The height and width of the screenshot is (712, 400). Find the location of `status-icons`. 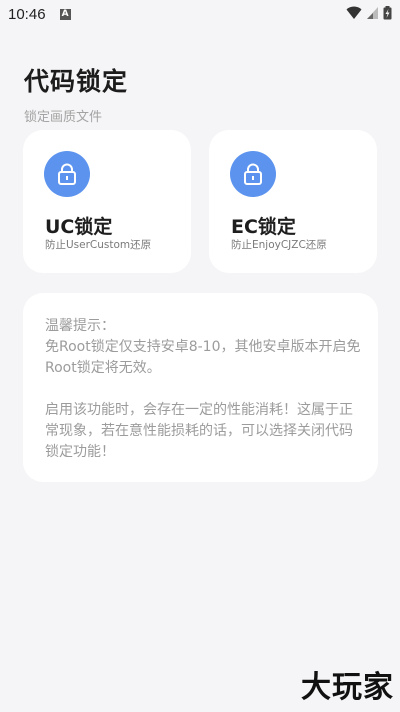

status-icons is located at coordinates (369, 13).